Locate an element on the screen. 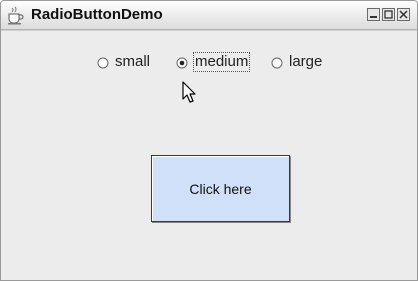 Image resolution: width=418 pixels, height=281 pixels. radio-circle-small is located at coordinates (103, 62).